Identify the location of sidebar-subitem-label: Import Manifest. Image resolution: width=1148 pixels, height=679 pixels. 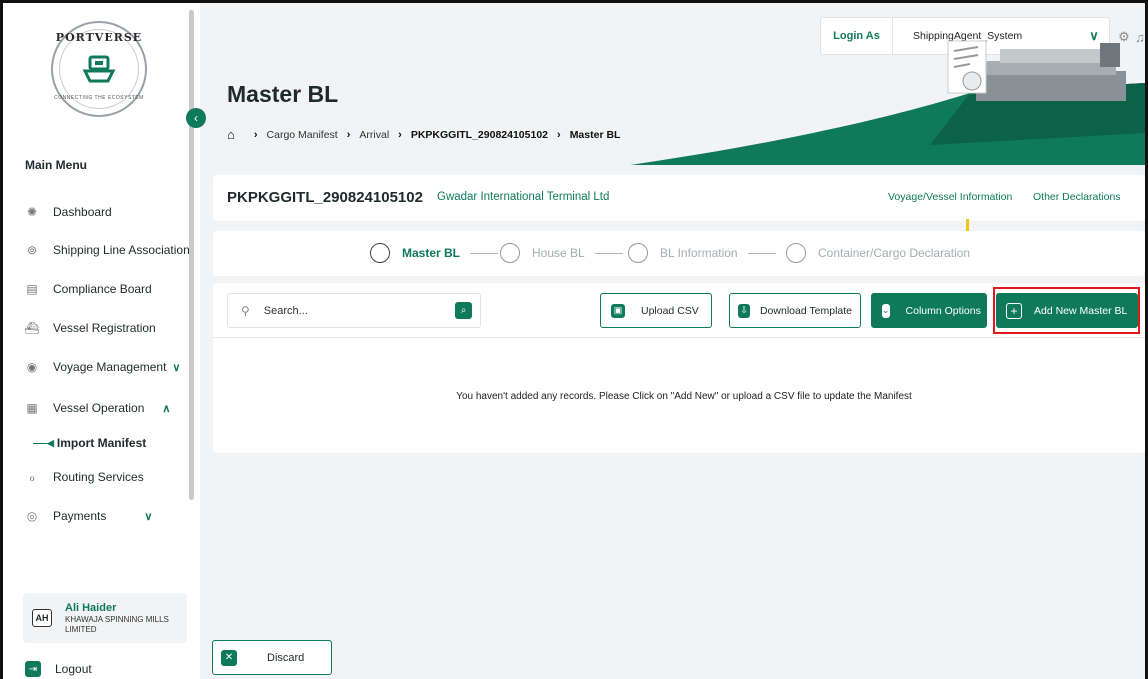
(101, 443).